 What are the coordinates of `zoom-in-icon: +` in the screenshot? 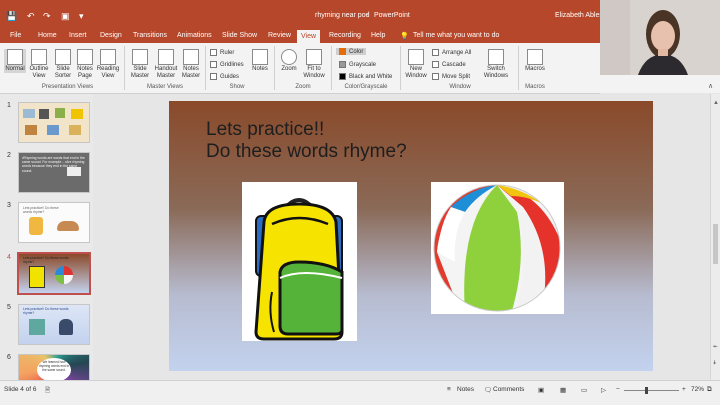 It's located at (684, 389).